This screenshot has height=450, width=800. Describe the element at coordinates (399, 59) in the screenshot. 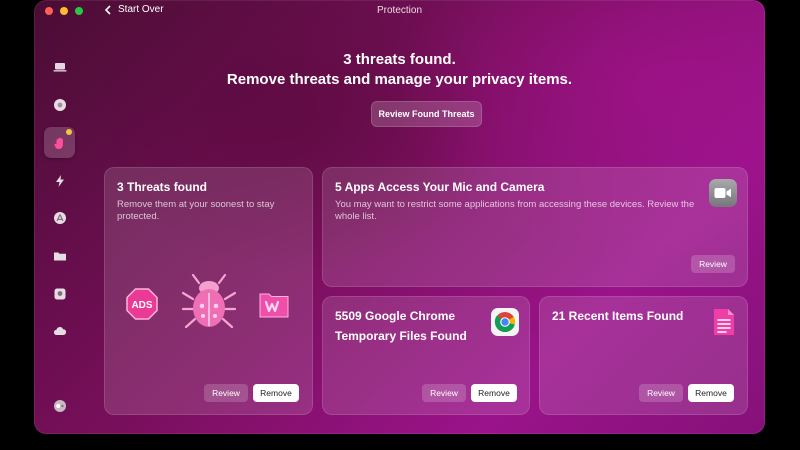

I see `headline-line-1: 3 threats found.` at that location.